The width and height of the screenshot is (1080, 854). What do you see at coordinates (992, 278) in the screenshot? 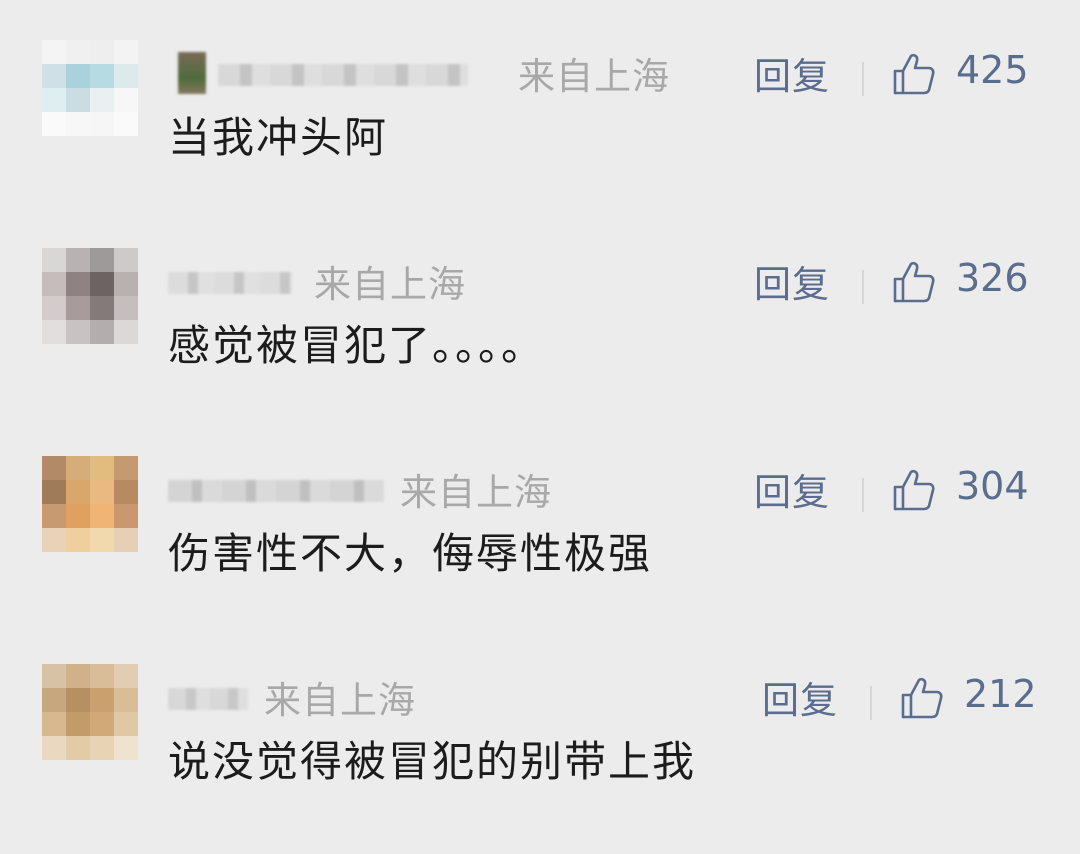
I see `like-count: 326` at bounding box center [992, 278].